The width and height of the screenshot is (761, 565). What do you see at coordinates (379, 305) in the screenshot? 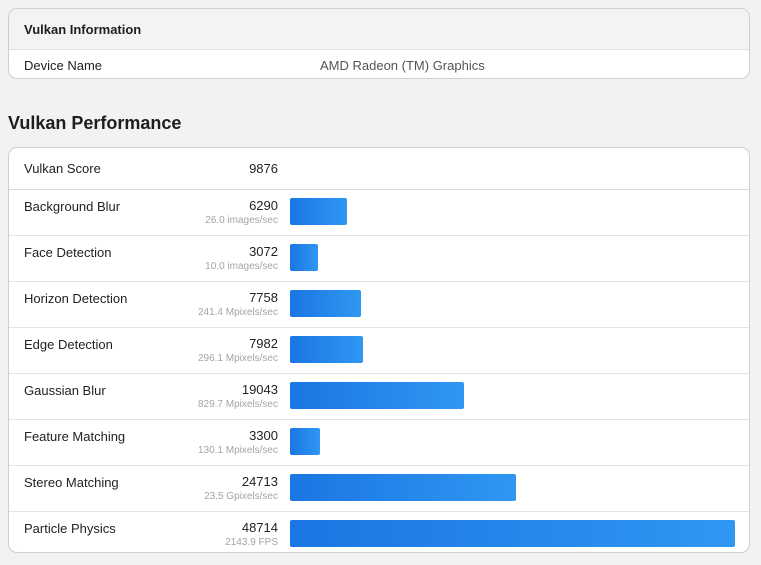
I see `test-row: Horizon Detection 7758 241.4 Mpixels/sec` at bounding box center [379, 305].